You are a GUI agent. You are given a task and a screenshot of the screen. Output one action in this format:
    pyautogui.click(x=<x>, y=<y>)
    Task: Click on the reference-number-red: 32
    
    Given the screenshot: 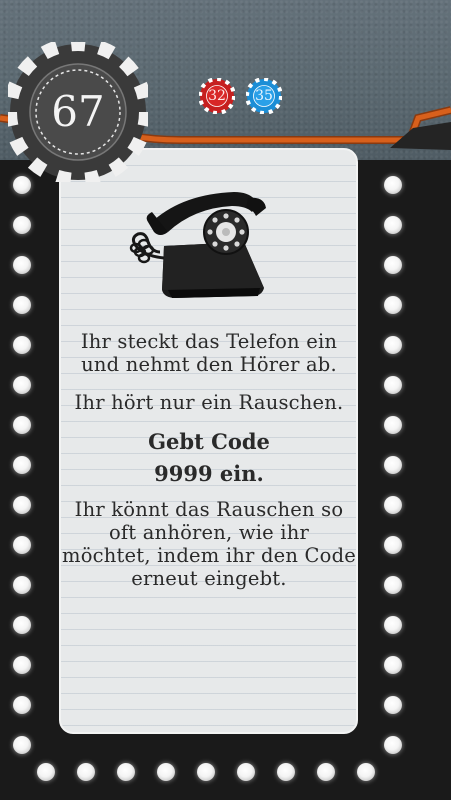 What is the action you would take?
    pyautogui.click(x=217, y=96)
    